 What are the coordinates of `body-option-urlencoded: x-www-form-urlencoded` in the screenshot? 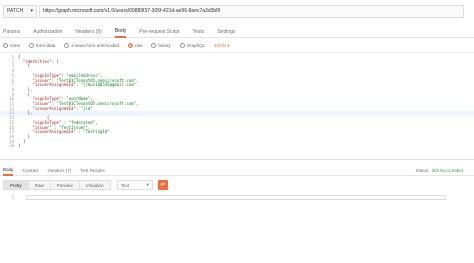 It's located at (91, 45).